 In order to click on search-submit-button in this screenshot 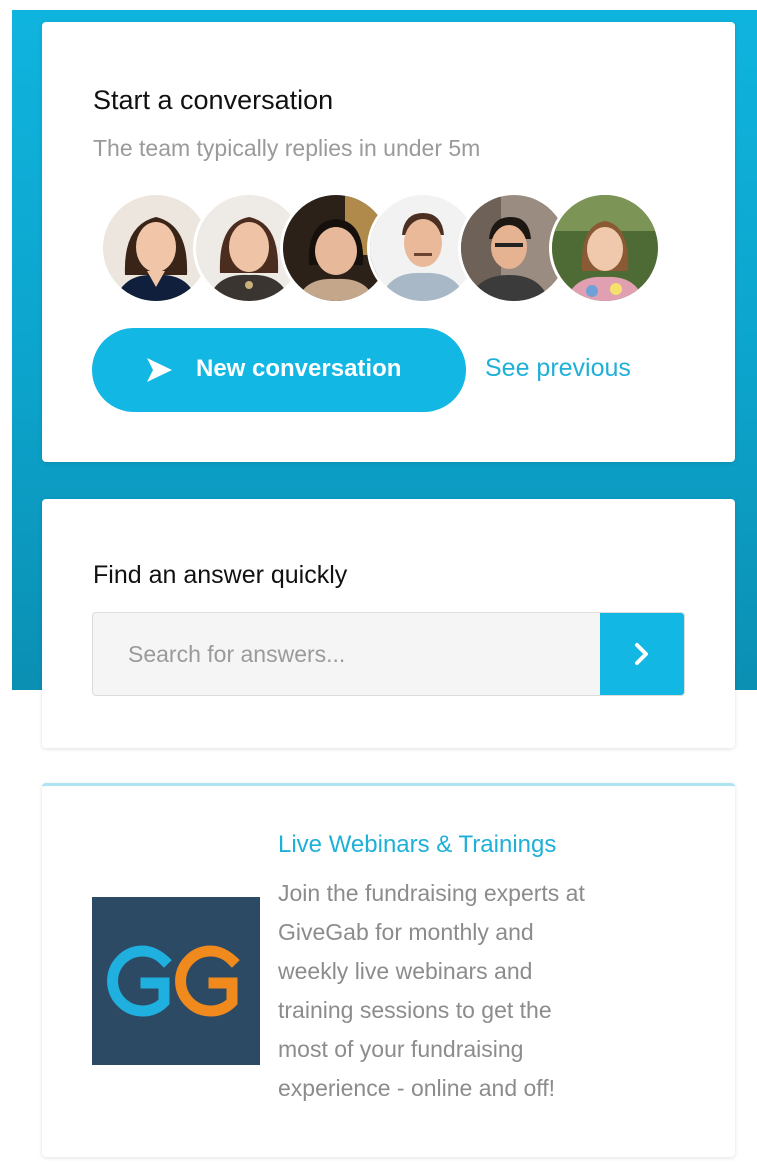, I will do `click(642, 654)`.